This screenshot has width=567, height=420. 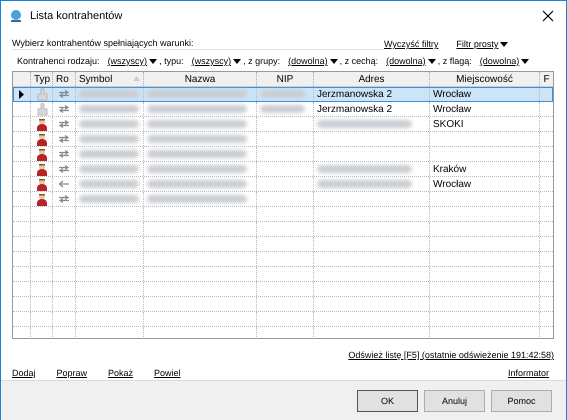 What do you see at coordinates (58, 61) in the screenshot?
I see `filter-label: Kontrahenci rodzaju:` at bounding box center [58, 61].